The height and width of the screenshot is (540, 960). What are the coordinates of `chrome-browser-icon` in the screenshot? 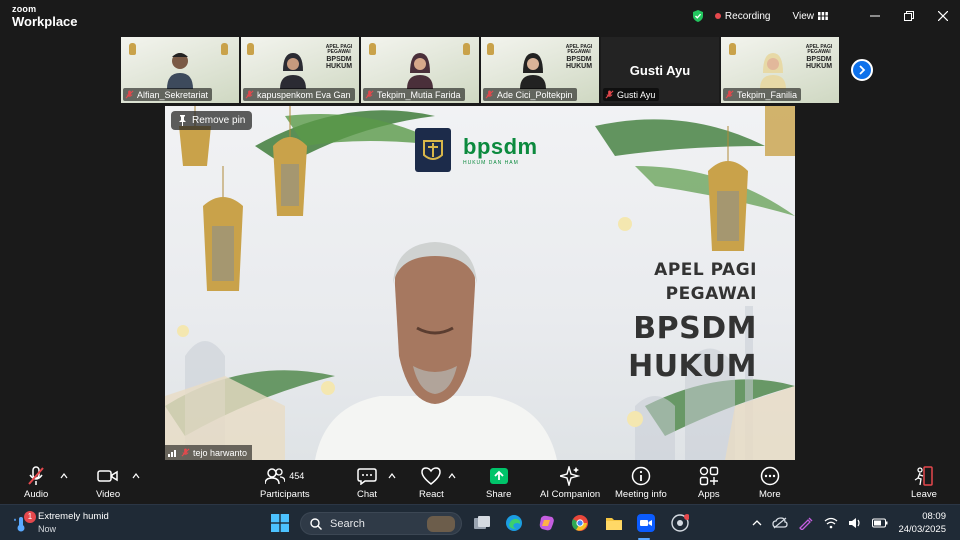 It's located at (579, 523).